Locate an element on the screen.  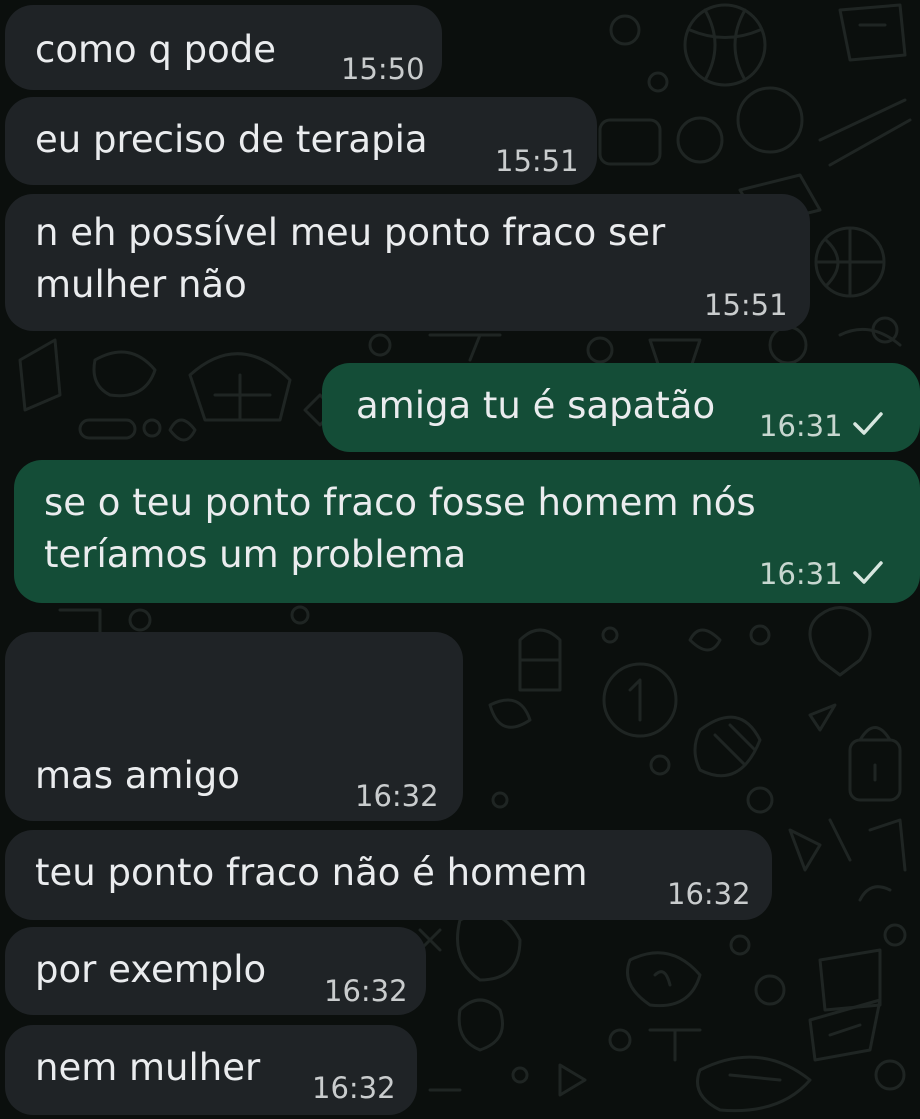
message-text-line: mas amigo is located at coordinates (137, 775).